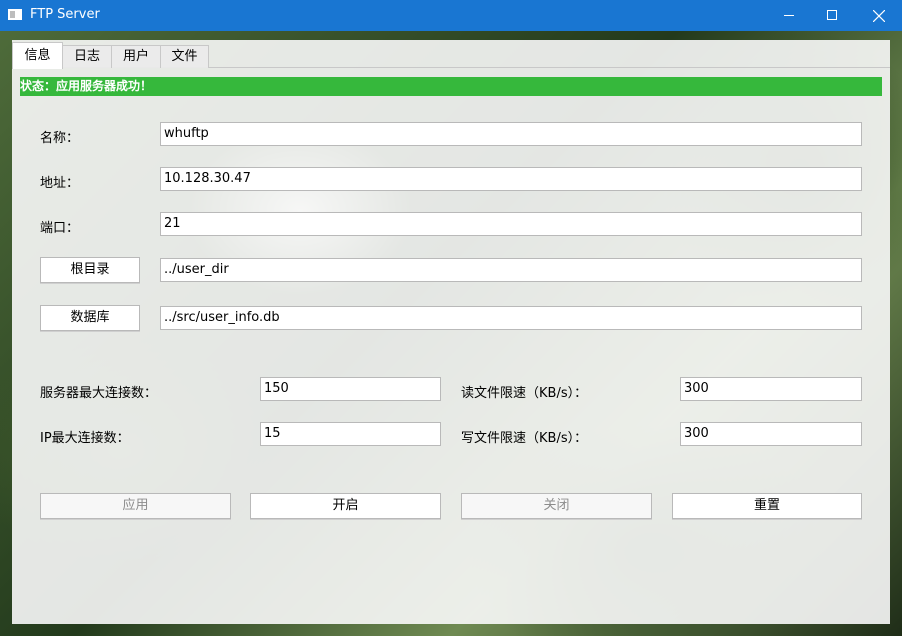 This screenshot has width=902, height=636. Describe the element at coordinates (184, 56) in the screenshot. I see `tab-files: 文件` at that location.